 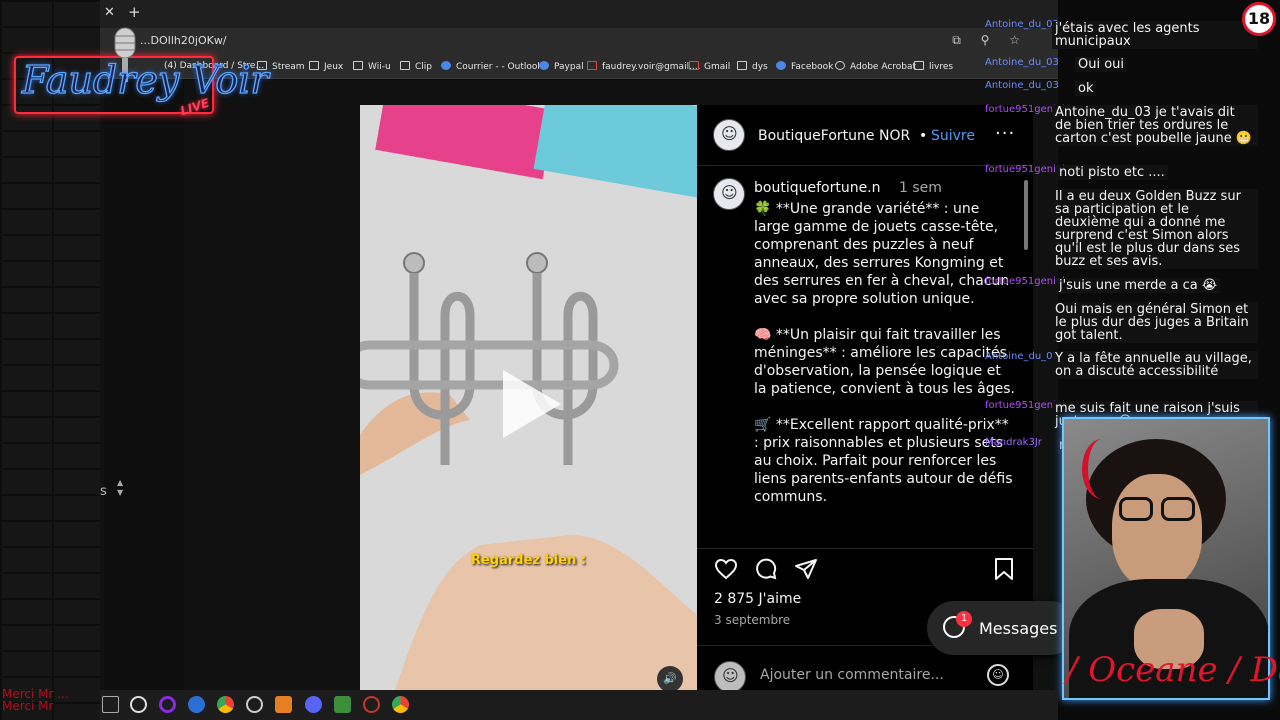 I want to click on acrobat-icon, so click(x=840, y=65).